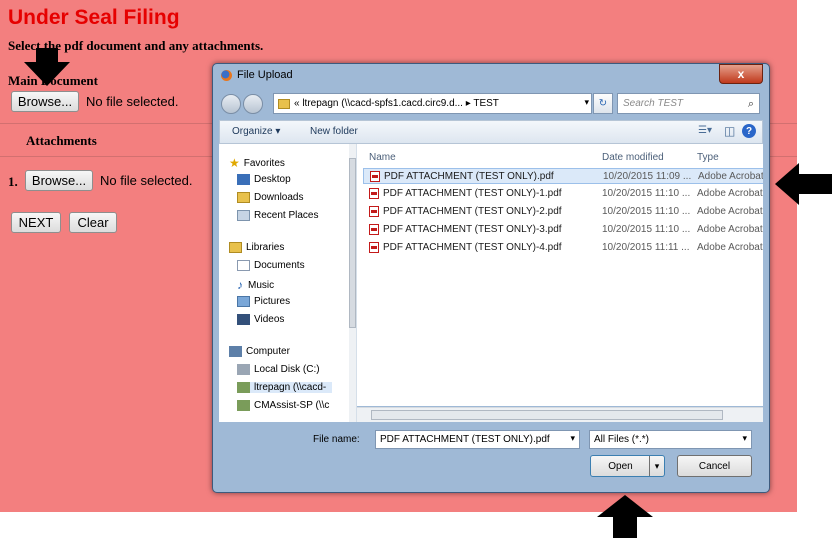 This screenshot has width=832, height=538. Describe the element at coordinates (279, 197) in the screenshot. I see `nav-label: Downloads` at that location.